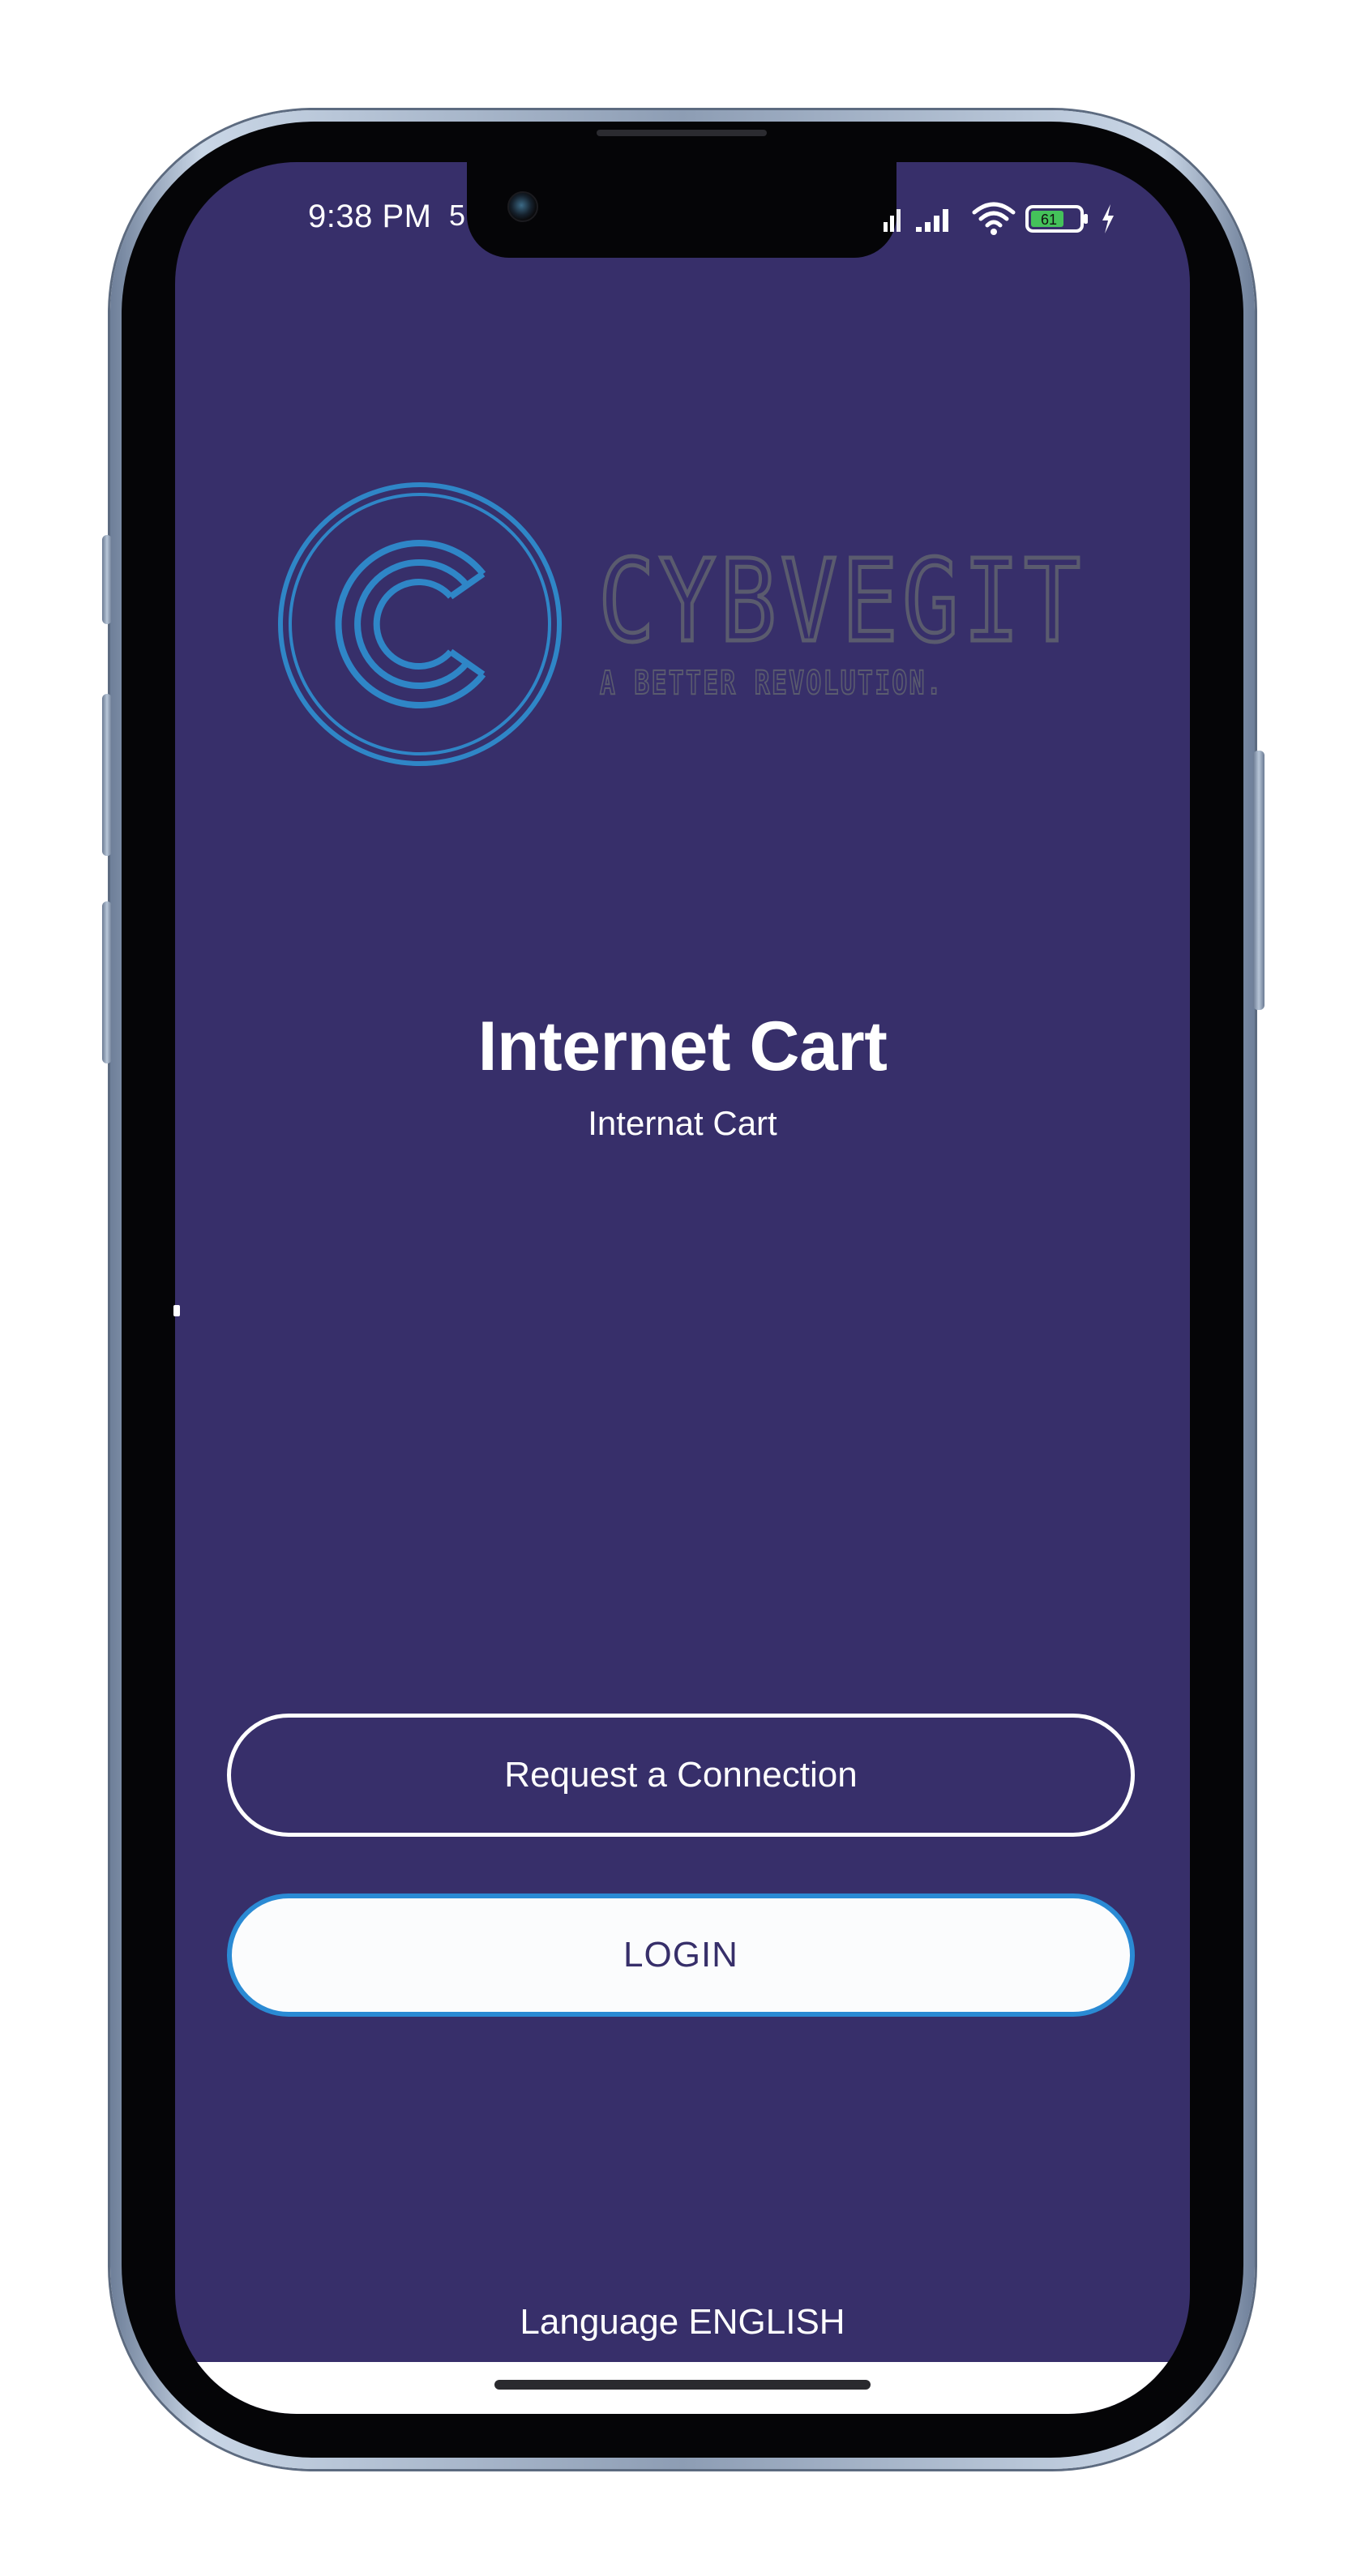 Image resolution: width=1365 pixels, height=2576 pixels. Describe the element at coordinates (522, 206) in the screenshot. I see `front-camera-icon` at that location.